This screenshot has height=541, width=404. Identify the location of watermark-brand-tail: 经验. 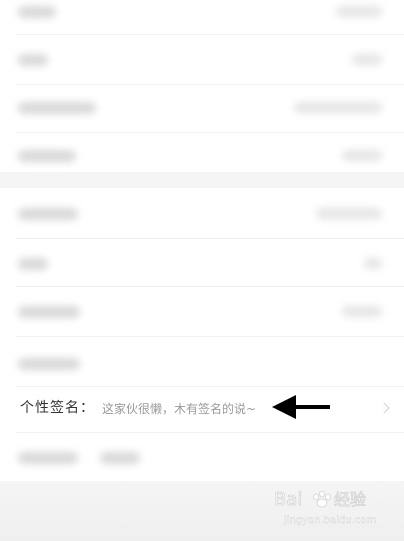
(350, 499).